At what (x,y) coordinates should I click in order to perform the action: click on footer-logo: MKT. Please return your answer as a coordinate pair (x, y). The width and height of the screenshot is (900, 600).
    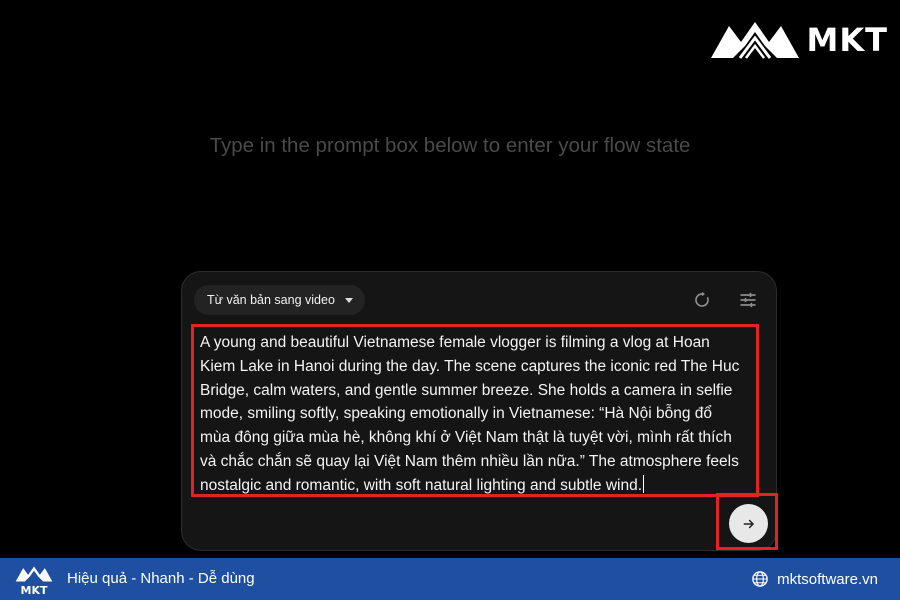
    Looking at the image, I should click on (34, 580).